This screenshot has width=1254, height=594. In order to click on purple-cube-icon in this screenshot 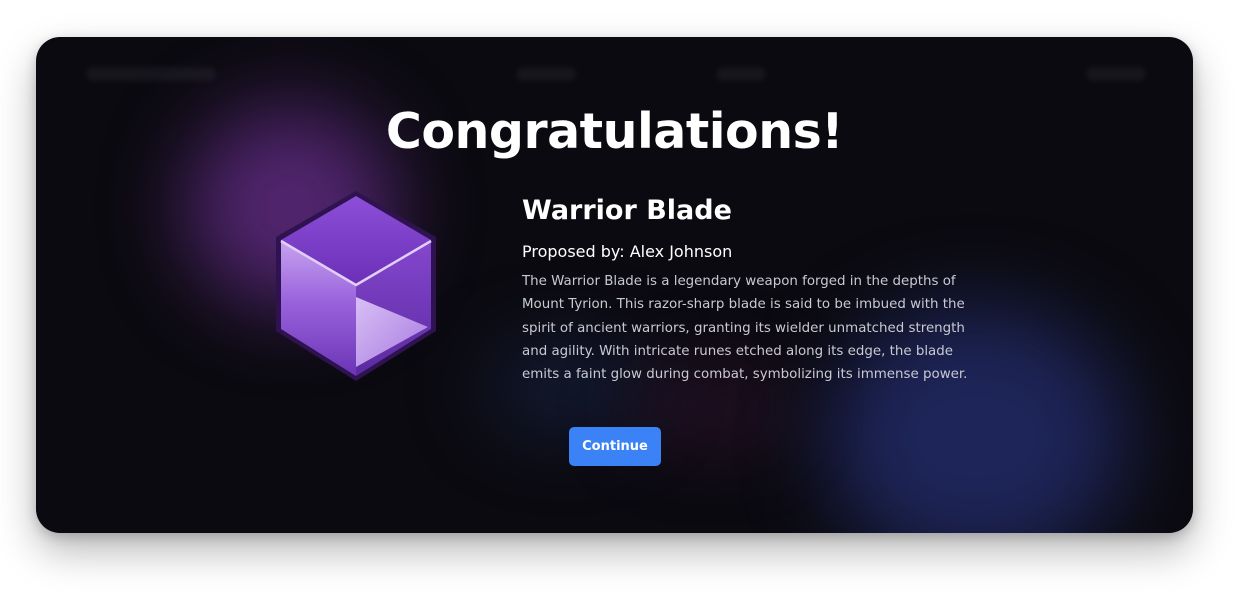, I will do `click(356, 287)`.